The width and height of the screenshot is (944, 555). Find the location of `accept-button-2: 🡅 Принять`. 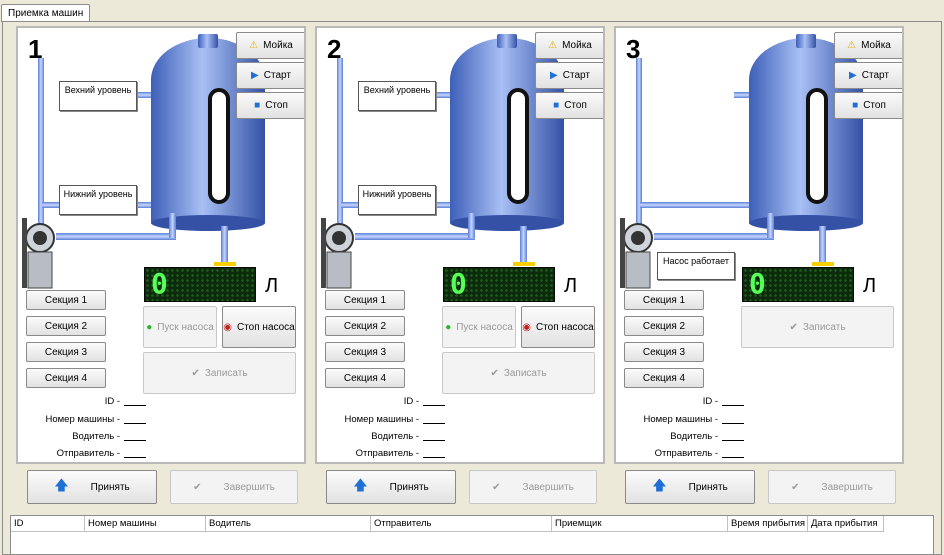

accept-button-2: 🡅 Принять is located at coordinates (391, 487).